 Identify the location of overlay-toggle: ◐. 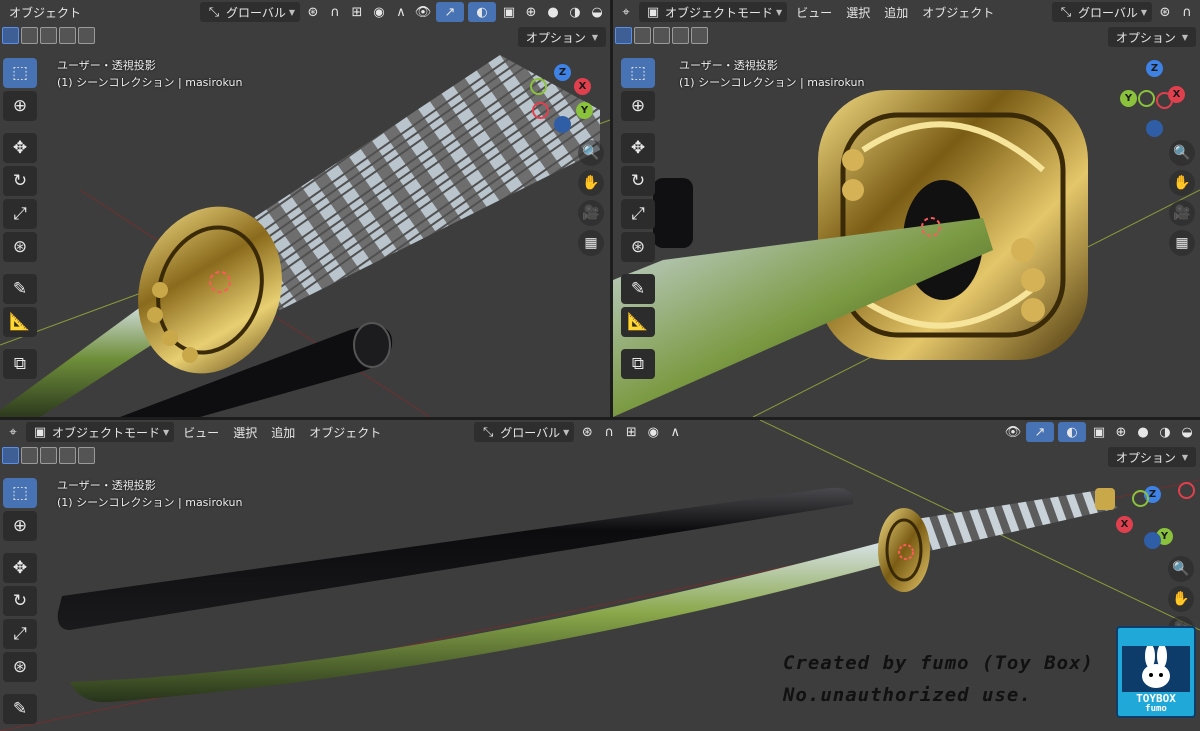
(1072, 432).